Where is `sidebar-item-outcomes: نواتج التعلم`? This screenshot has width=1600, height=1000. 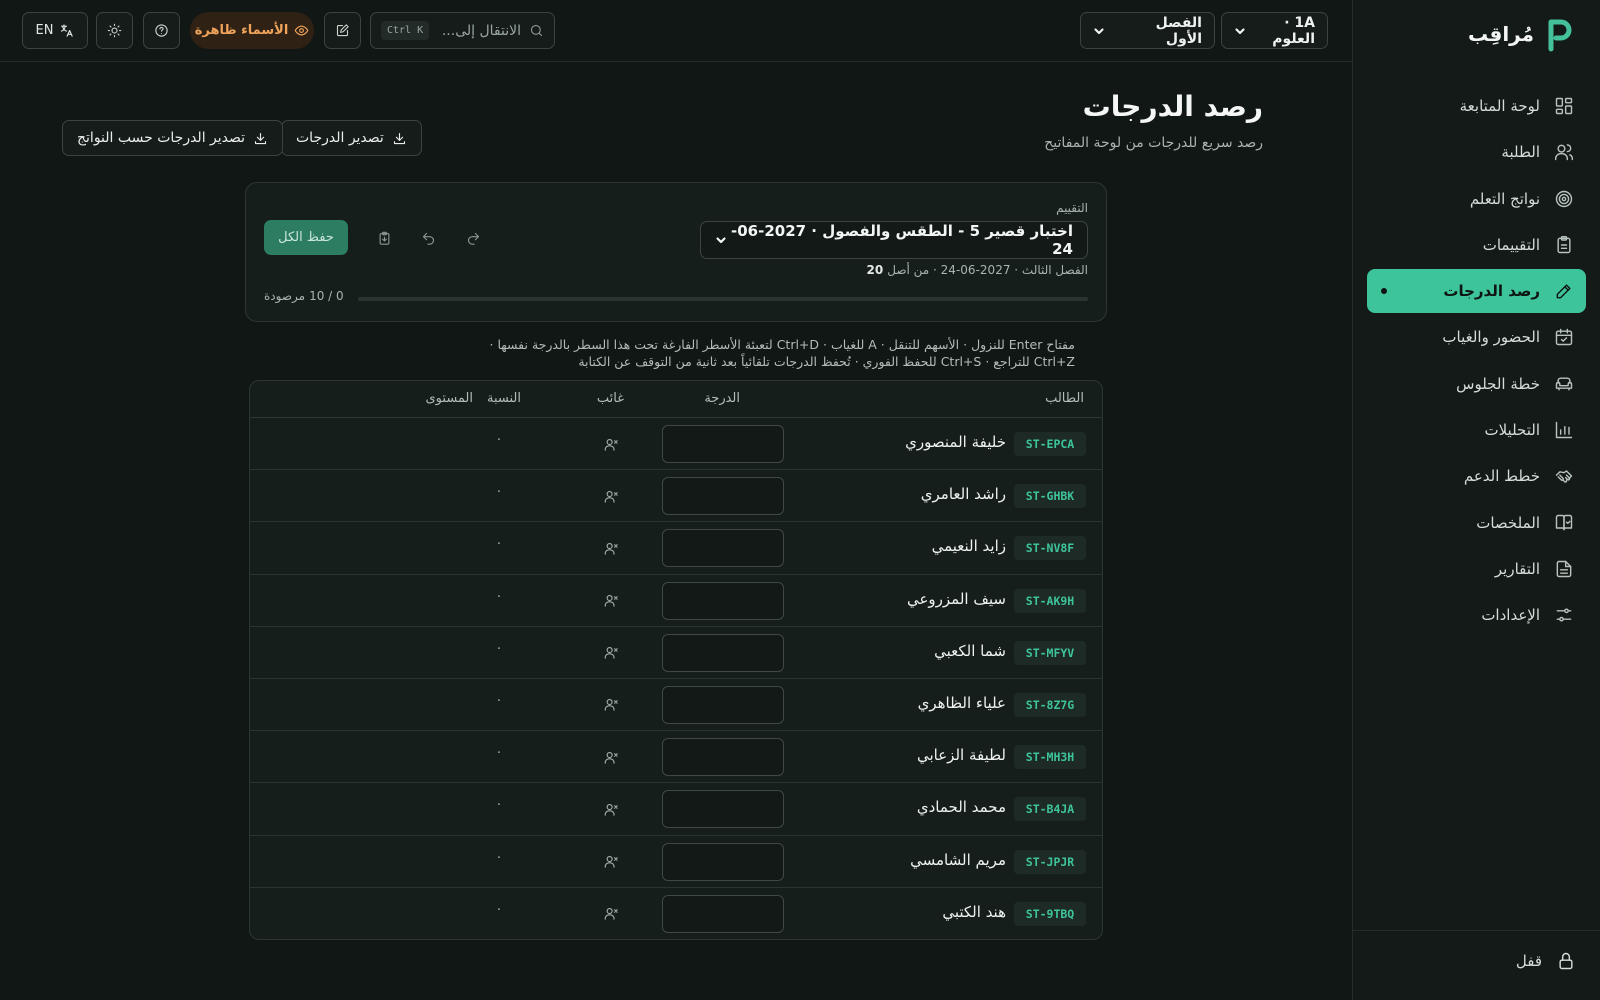
sidebar-item-outcomes: نواتج التعلم is located at coordinates (1476, 199).